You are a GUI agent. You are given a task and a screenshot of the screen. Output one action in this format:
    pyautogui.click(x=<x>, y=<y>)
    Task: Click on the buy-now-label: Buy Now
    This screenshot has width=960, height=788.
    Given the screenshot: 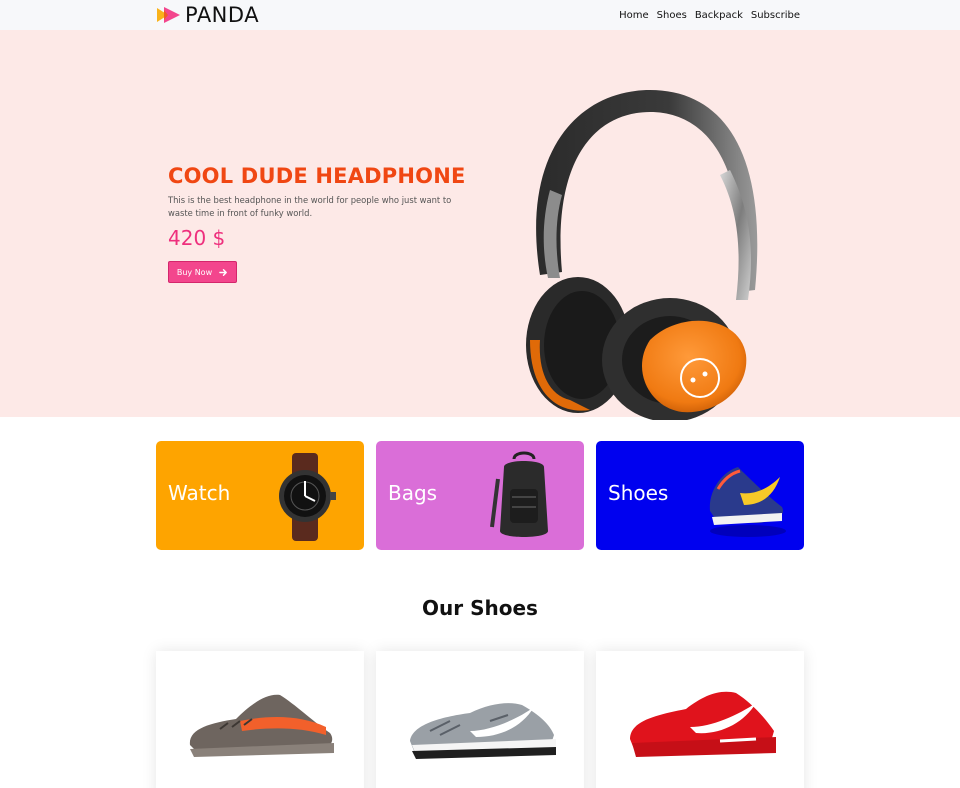 What is the action you would take?
    pyautogui.click(x=194, y=272)
    